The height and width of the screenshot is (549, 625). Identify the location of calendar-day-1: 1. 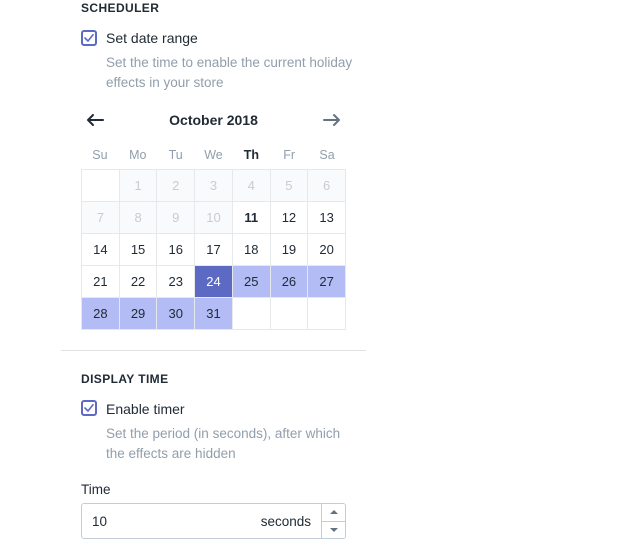
(138, 186).